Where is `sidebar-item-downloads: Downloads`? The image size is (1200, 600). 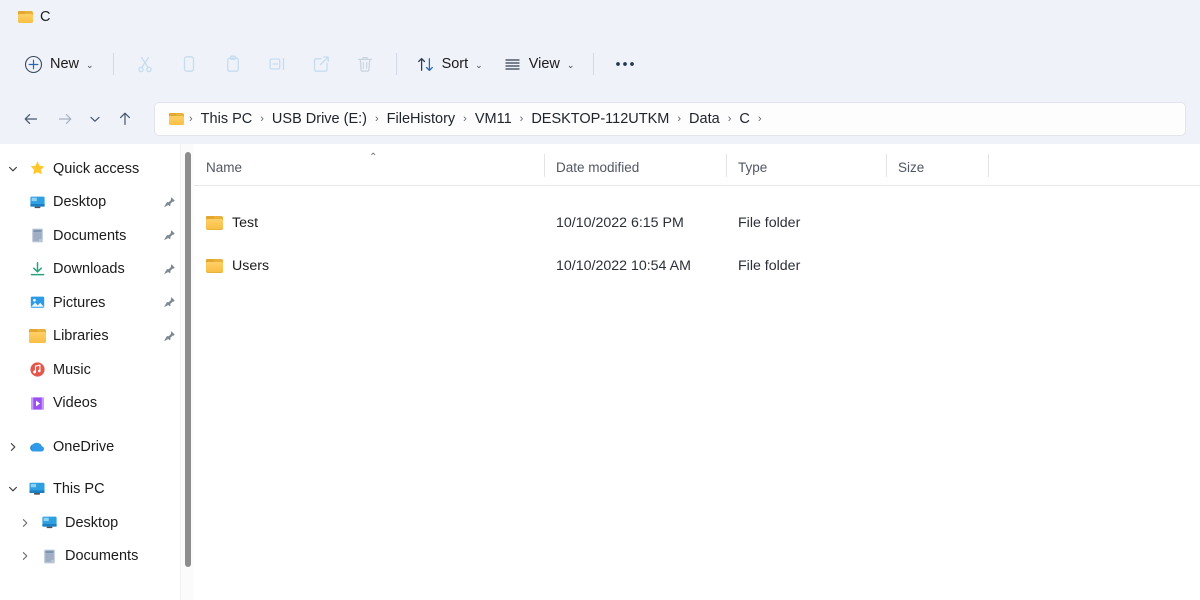
sidebar-item-downloads: Downloads is located at coordinates (97, 270).